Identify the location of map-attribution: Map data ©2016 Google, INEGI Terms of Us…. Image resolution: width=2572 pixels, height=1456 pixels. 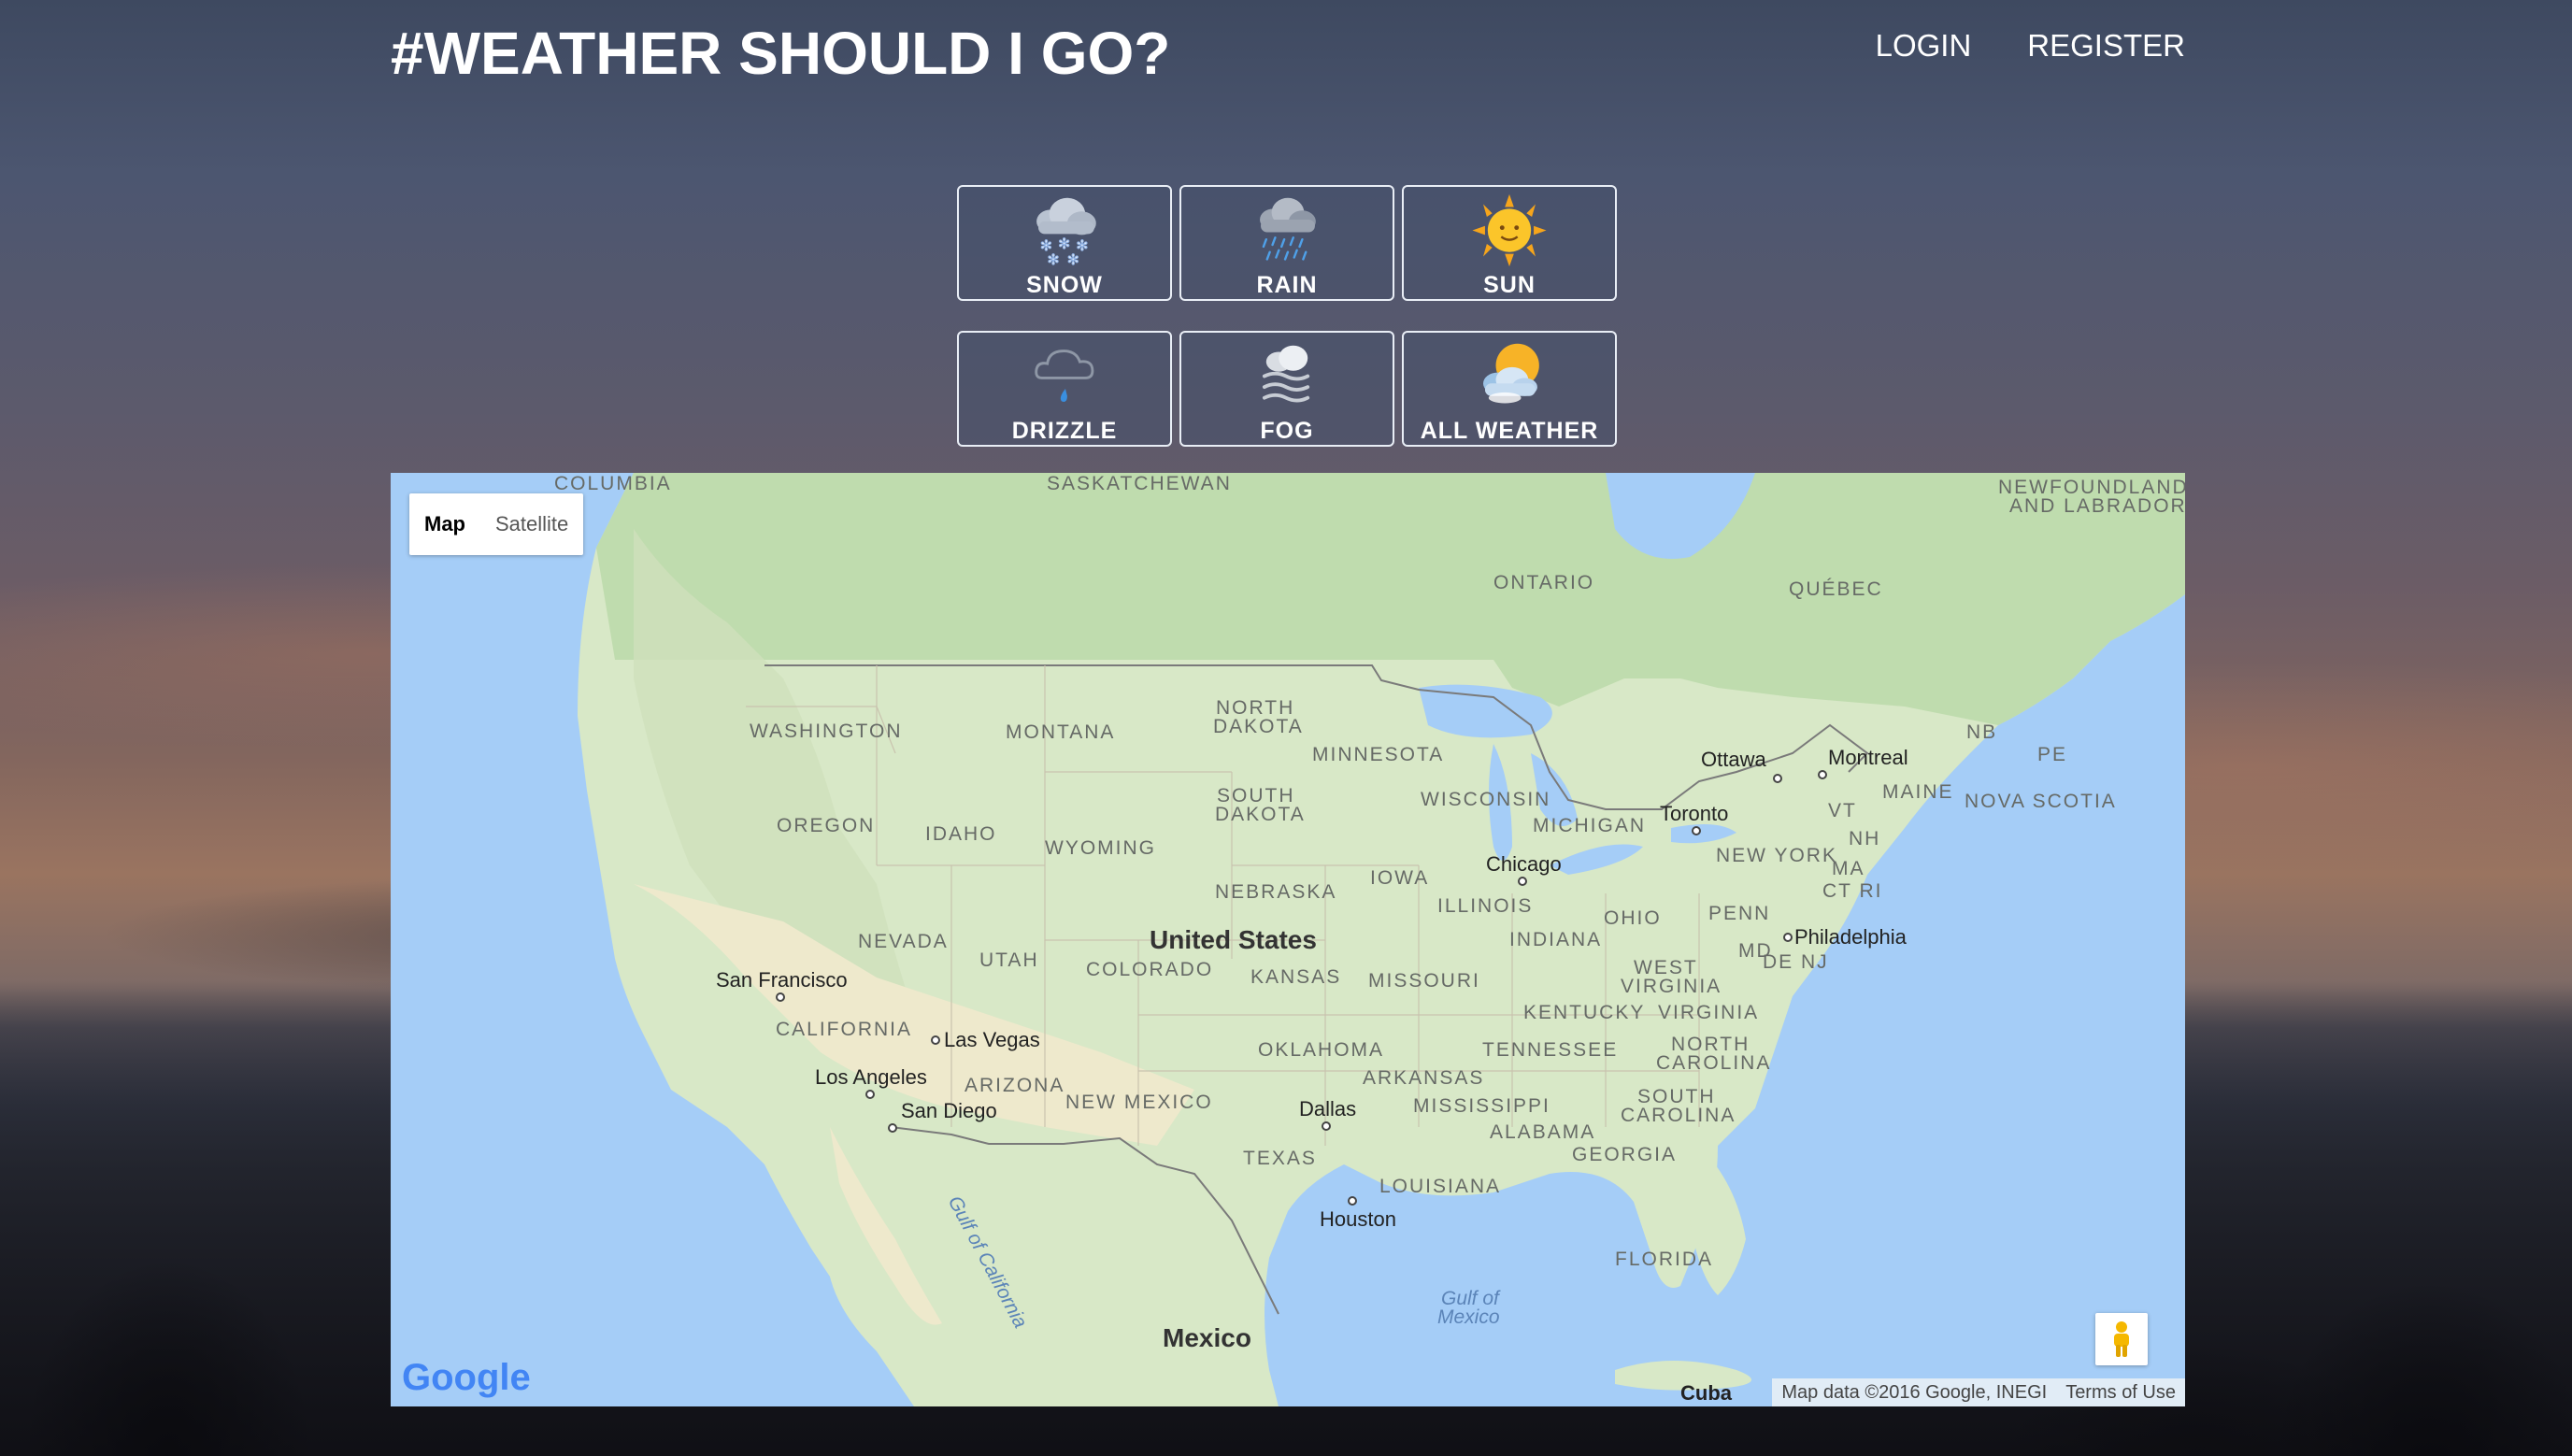
(1979, 1392).